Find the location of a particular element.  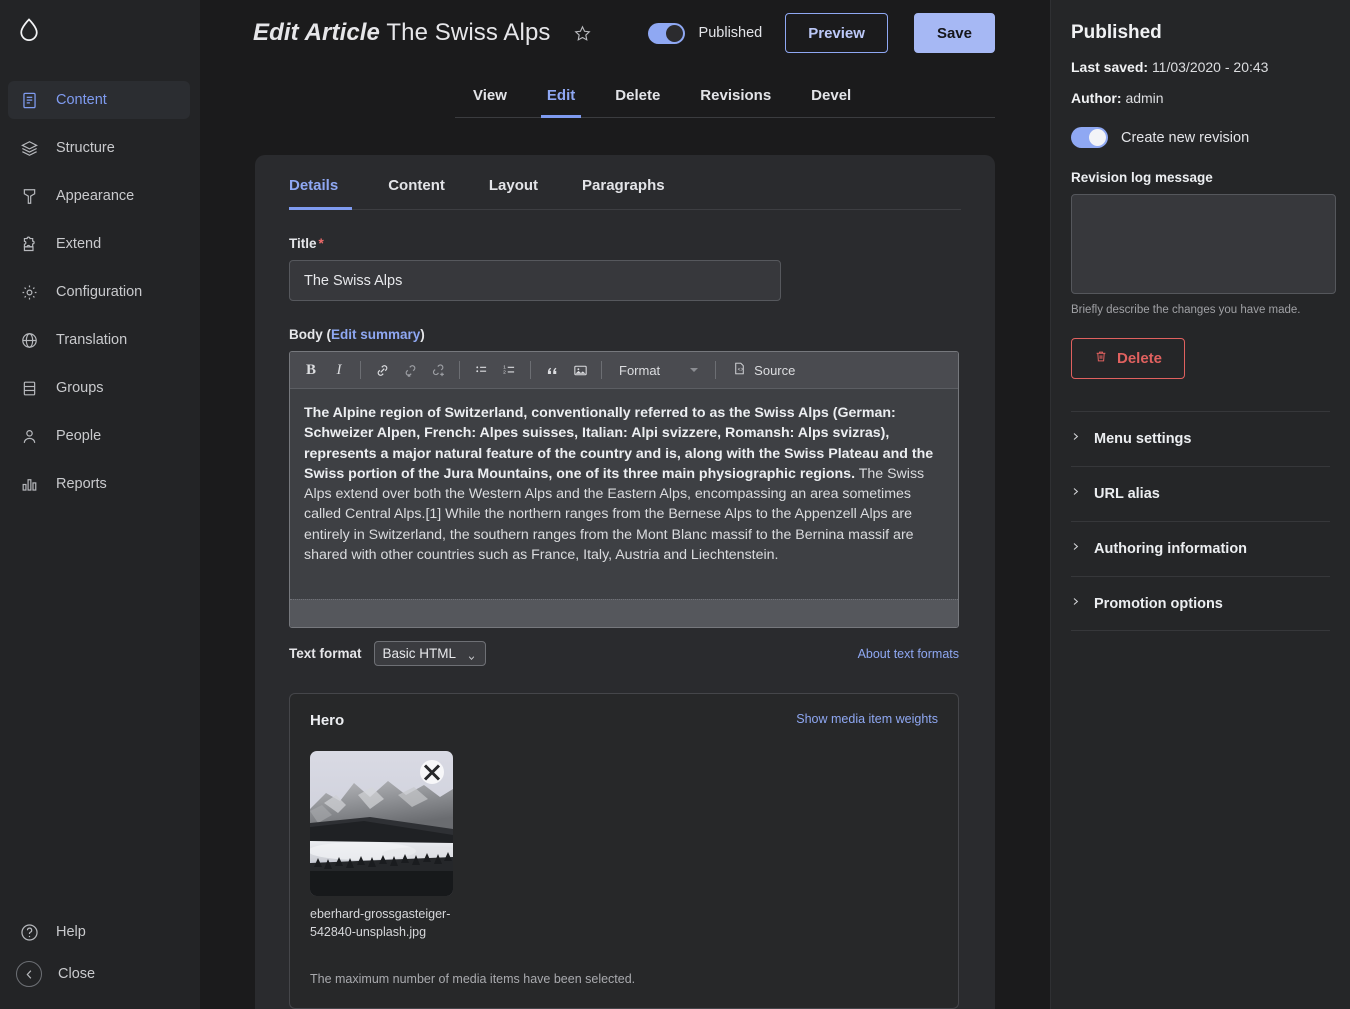

chevron-down-icon is located at coordinates (694, 370).